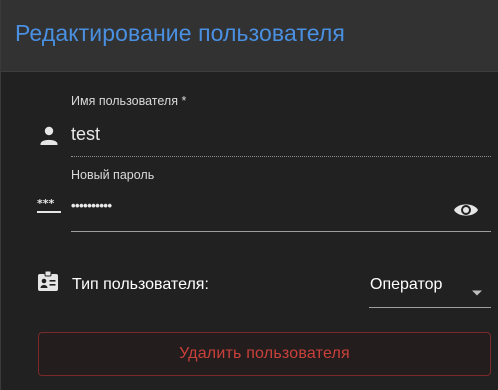 This screenshot has width=498, height=390. I want to click on password-icon: ***, so click(49, 206).